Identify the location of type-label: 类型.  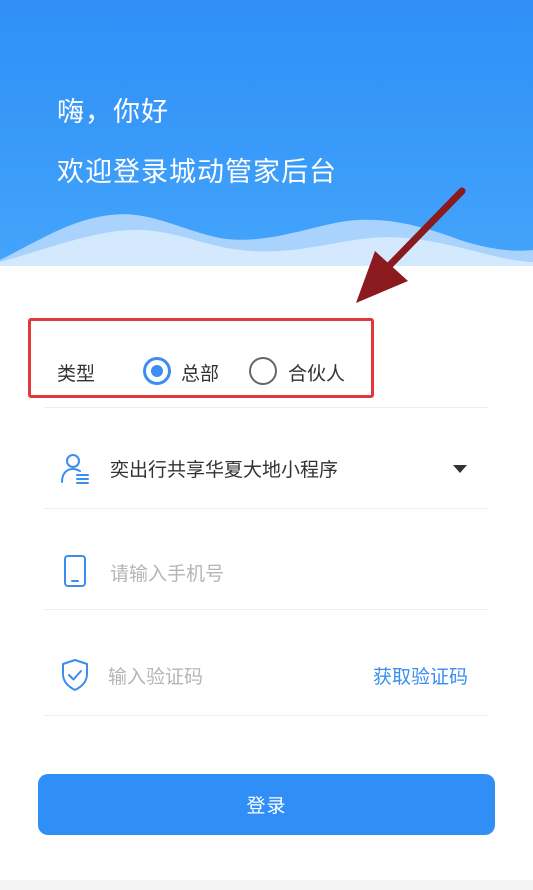
(76, 374).